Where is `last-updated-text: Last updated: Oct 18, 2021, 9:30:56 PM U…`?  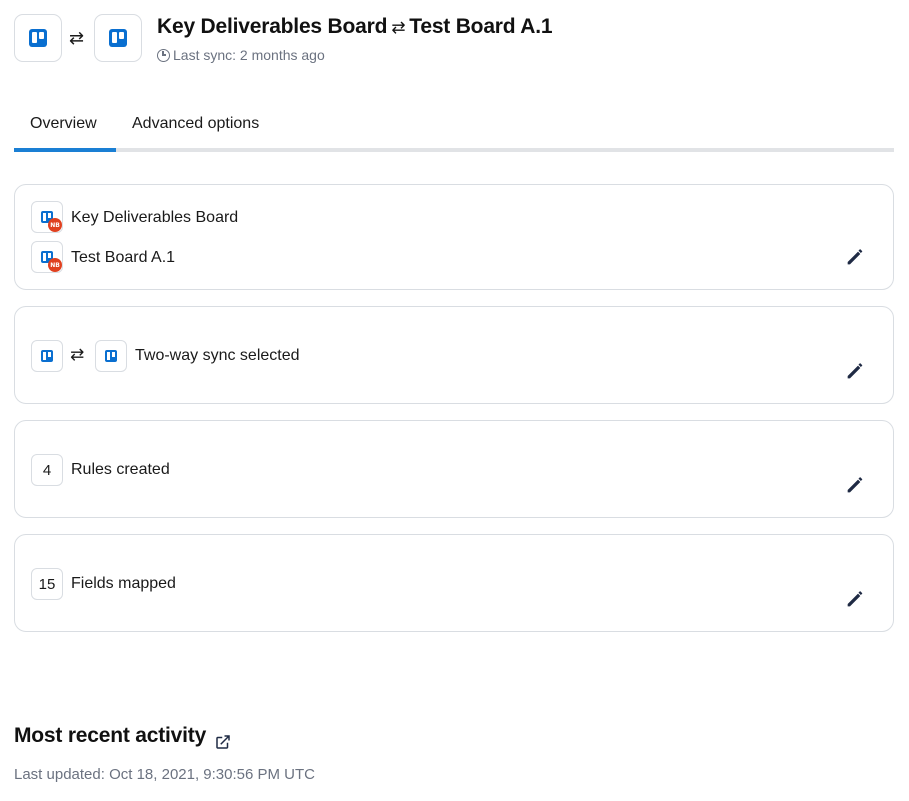 last-updated-text: Last updated: Oct 18, 2021, 9:30:56 PM U… is located at coordinates (165, 774).